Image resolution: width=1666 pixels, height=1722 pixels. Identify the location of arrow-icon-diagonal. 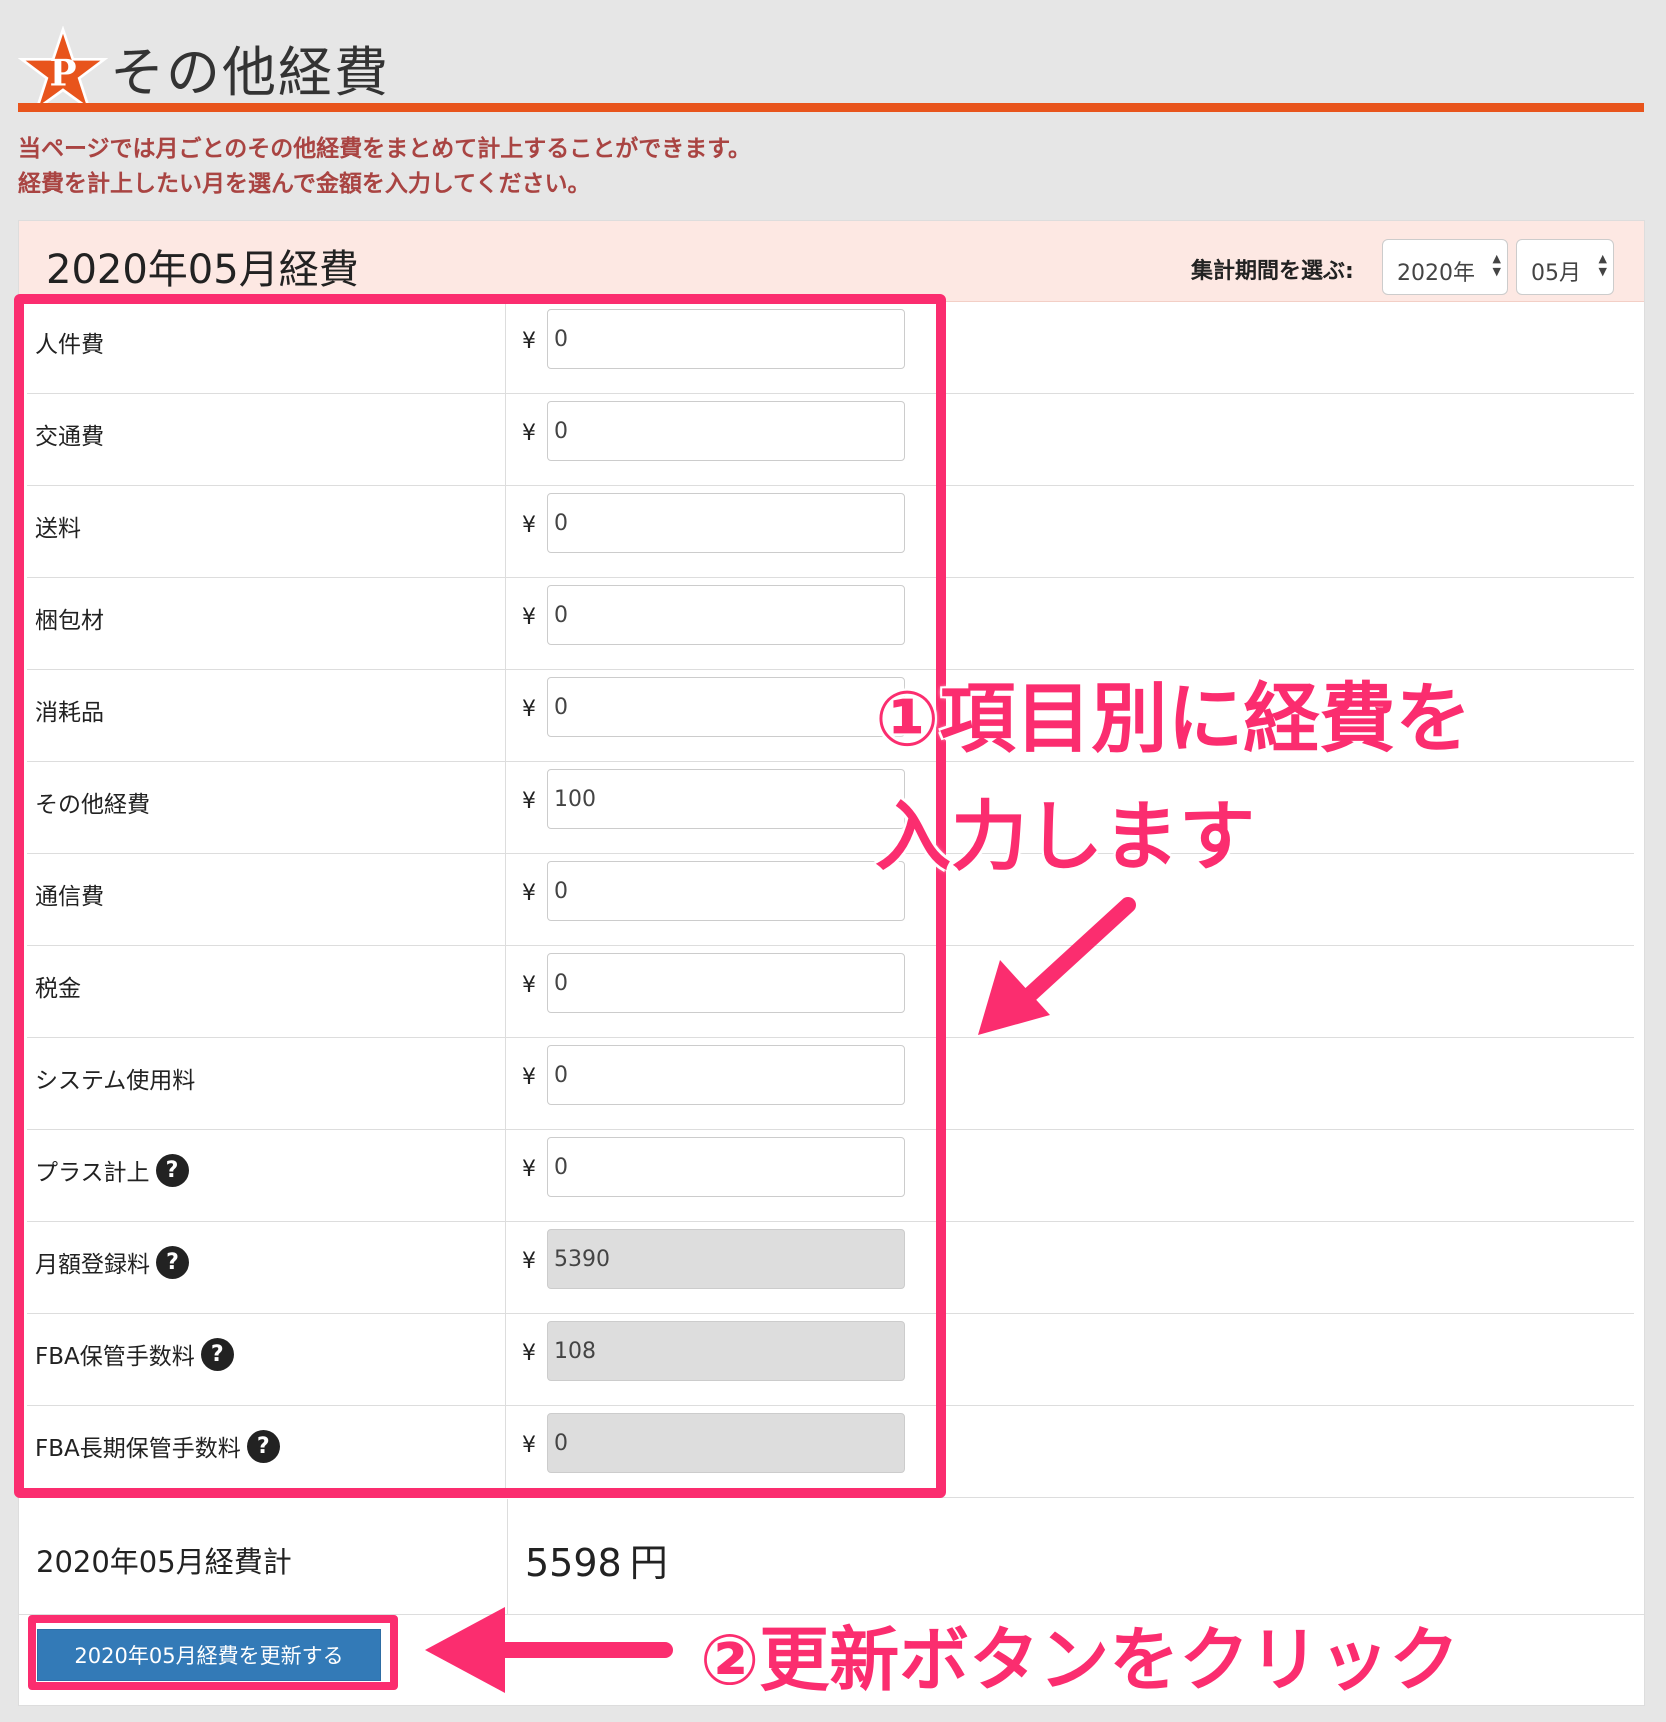
(1057, 966).